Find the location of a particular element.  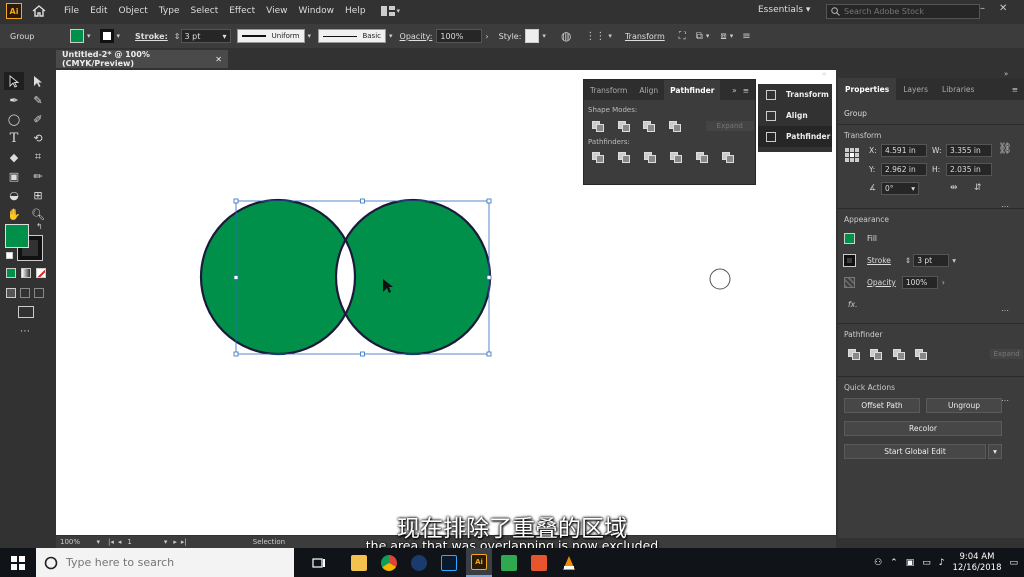

tray-app-icon: ▣ is located at coordinates (910, 563).